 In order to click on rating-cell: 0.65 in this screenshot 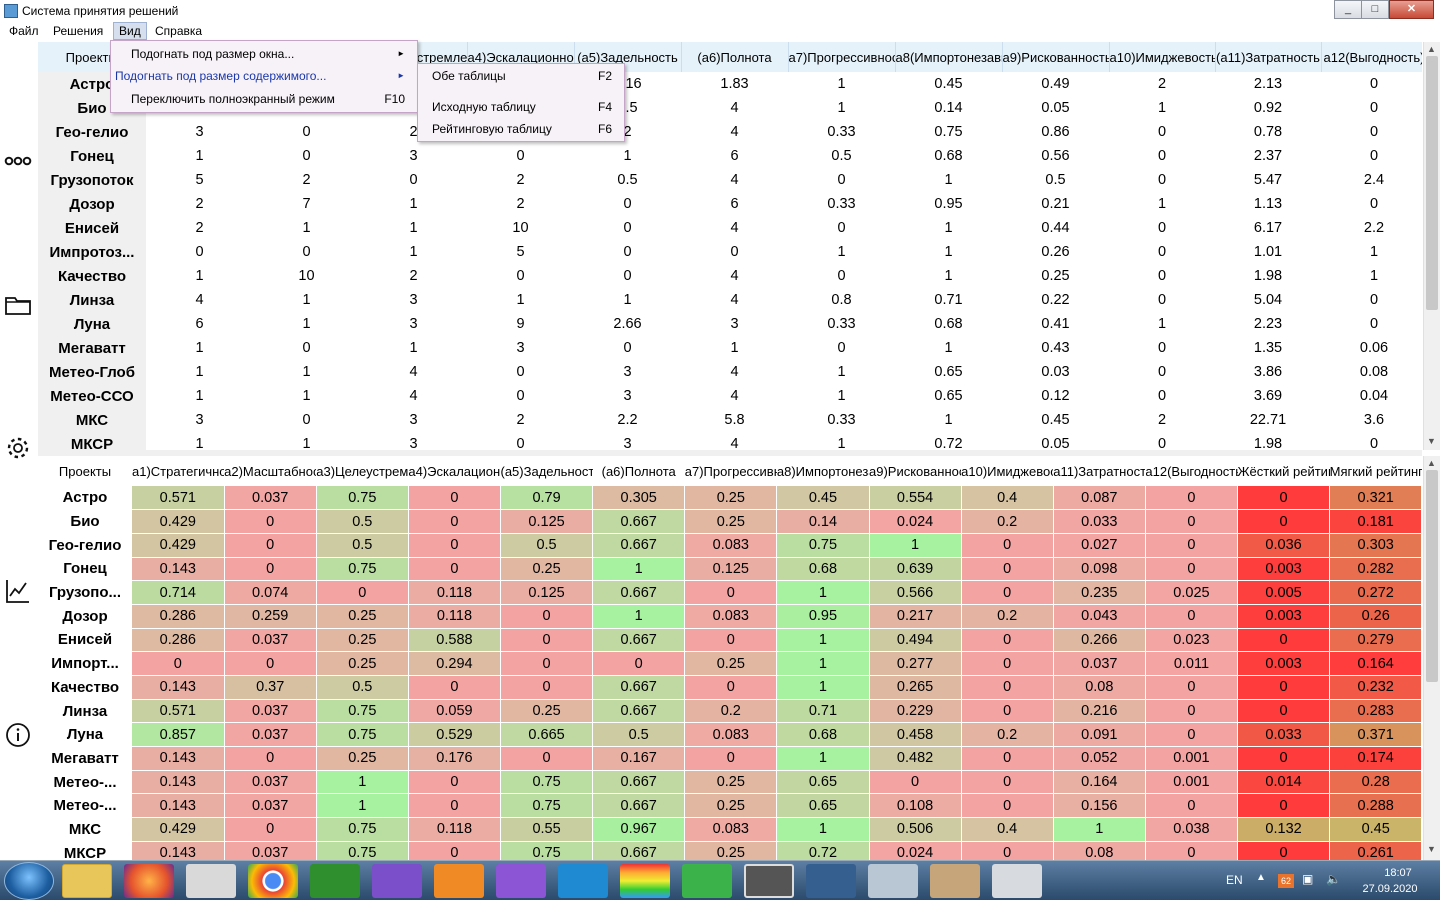, I will do `click(823, 806)`.